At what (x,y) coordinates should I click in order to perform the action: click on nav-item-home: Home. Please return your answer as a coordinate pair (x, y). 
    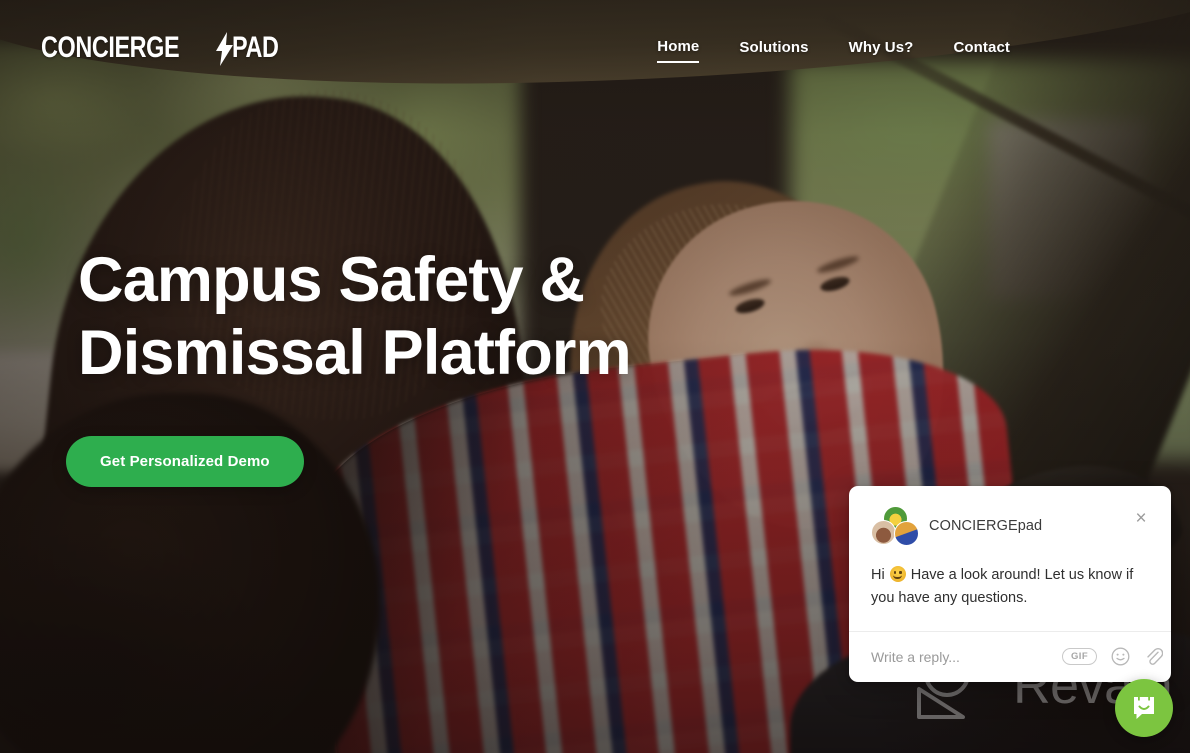
    Looking at the image, I should click on (678, 50).